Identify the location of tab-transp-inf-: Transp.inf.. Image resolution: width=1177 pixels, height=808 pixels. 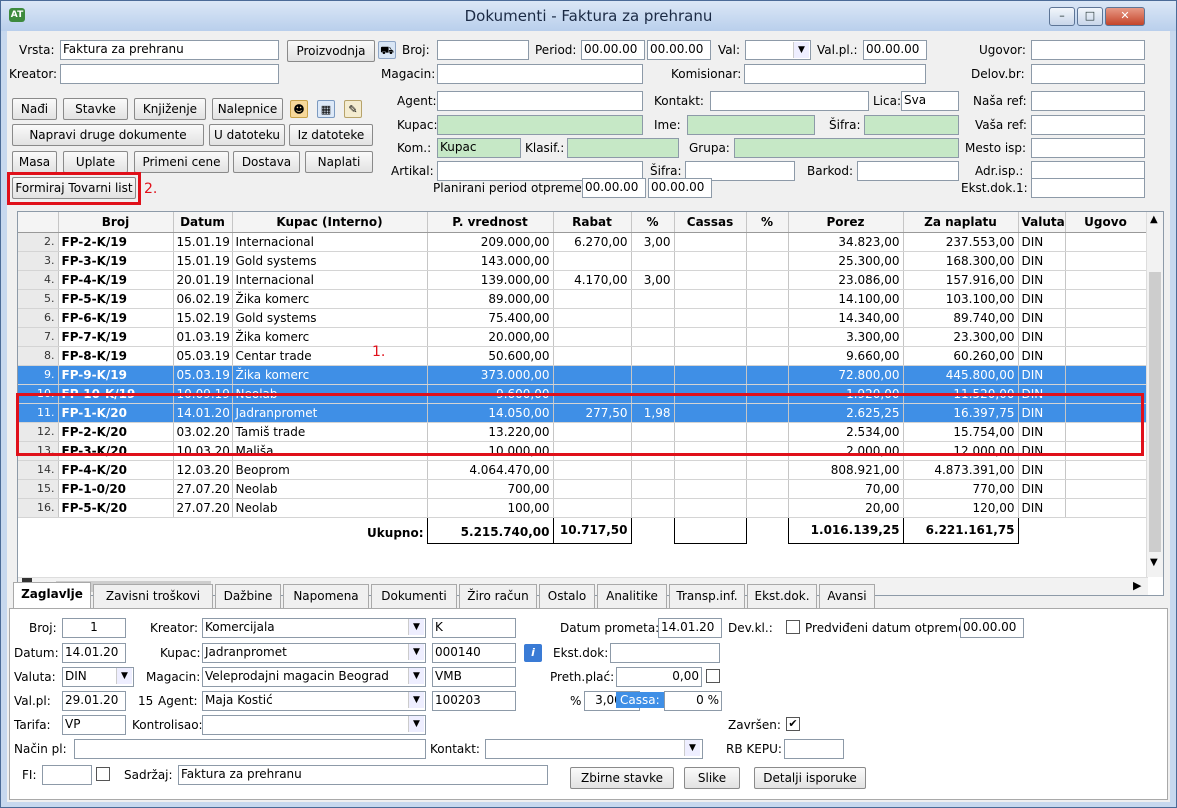
(707, 596).